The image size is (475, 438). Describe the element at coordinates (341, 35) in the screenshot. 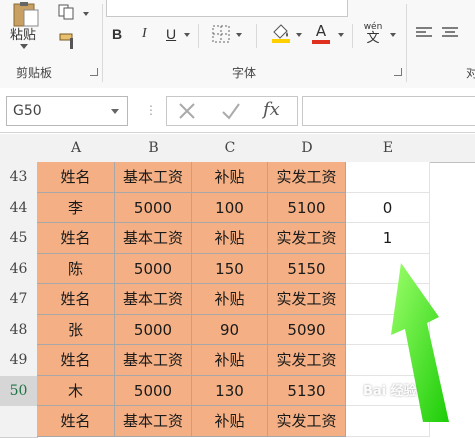

I see `font-color-dropdown-arrow` at that location.